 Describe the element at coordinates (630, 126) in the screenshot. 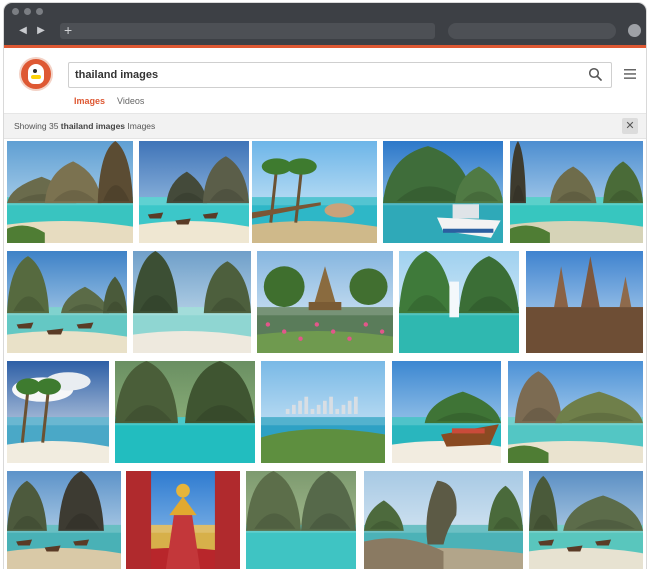

I see `close-results-button: ✕` at that location.